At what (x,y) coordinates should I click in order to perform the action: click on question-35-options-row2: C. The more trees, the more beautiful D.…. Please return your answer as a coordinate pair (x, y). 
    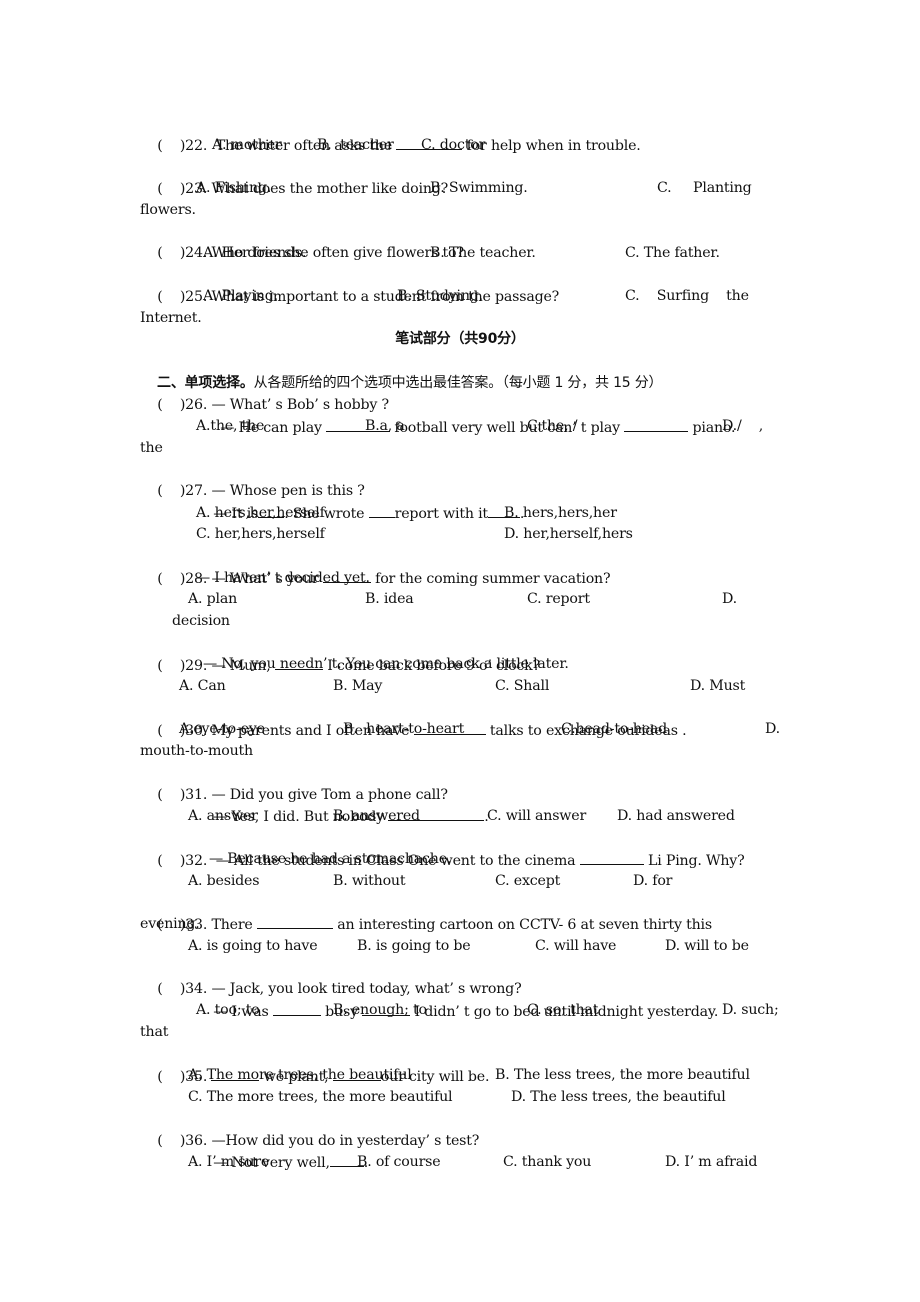
    Looking at the image, I should click on (433, 1097).